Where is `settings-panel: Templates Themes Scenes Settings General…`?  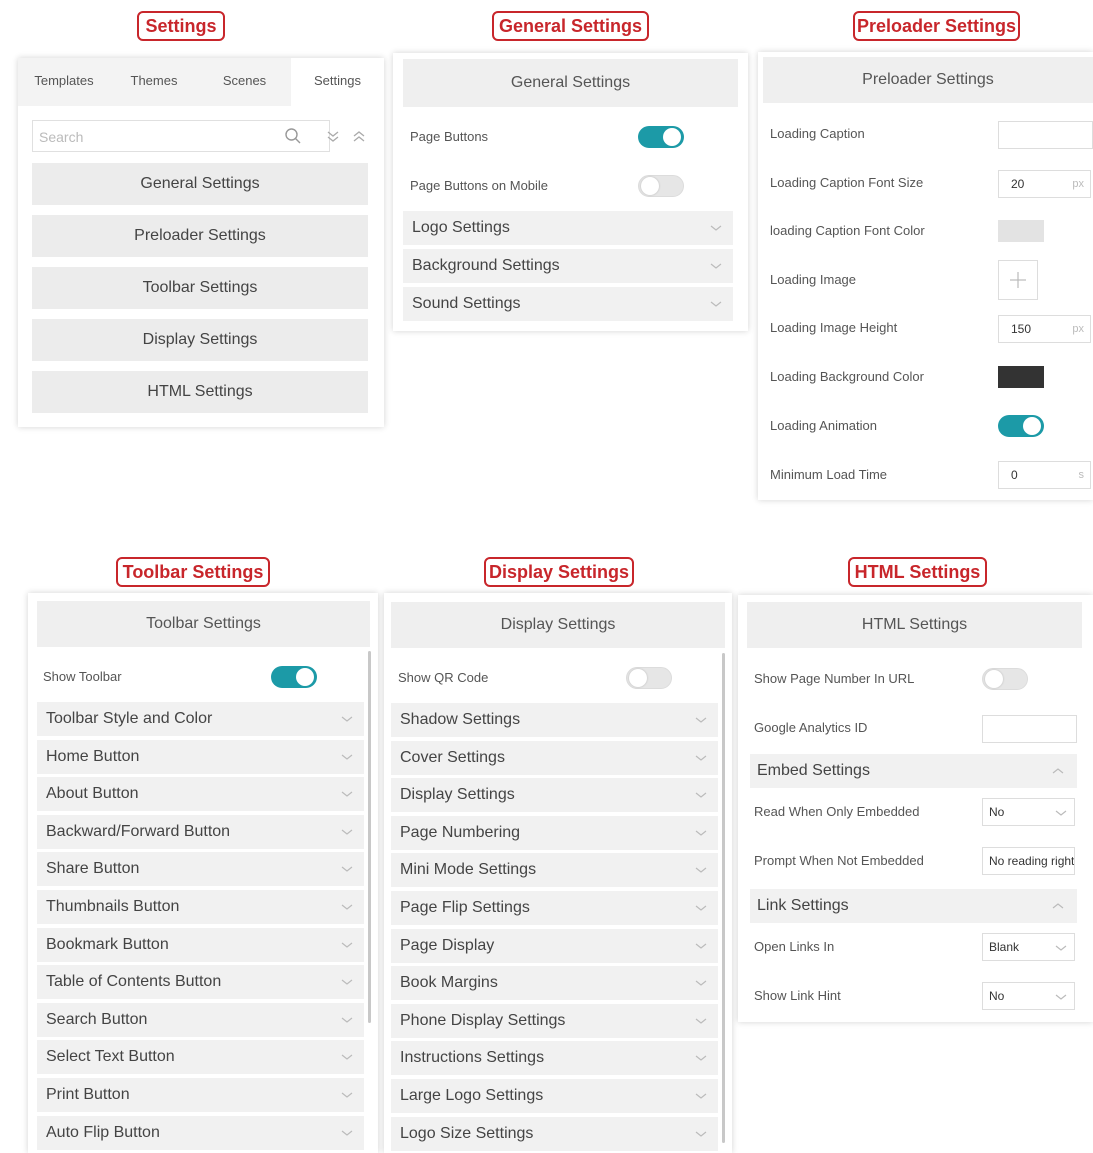 settings-panel: Templates Themes Scenes Settings General… is located at coordinates (201, 242).